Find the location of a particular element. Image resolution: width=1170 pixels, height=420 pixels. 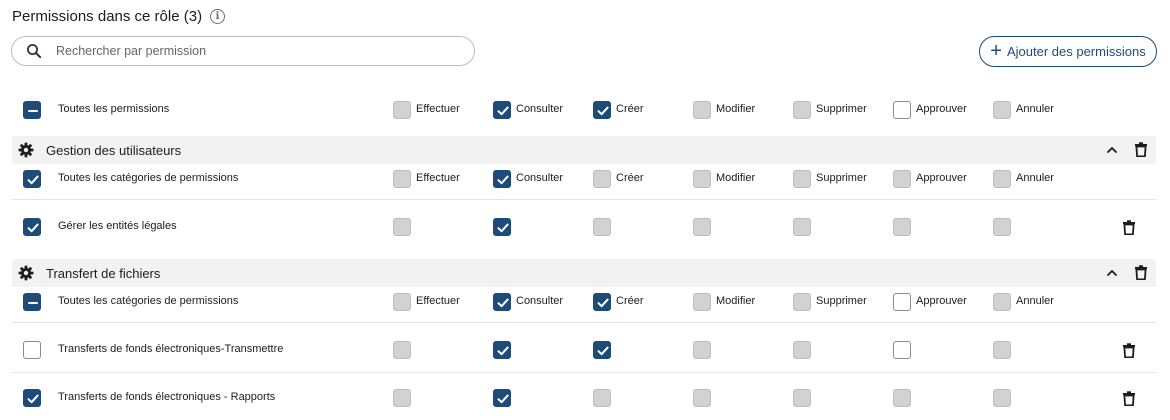

search-box is located at coordinates (243, 51).